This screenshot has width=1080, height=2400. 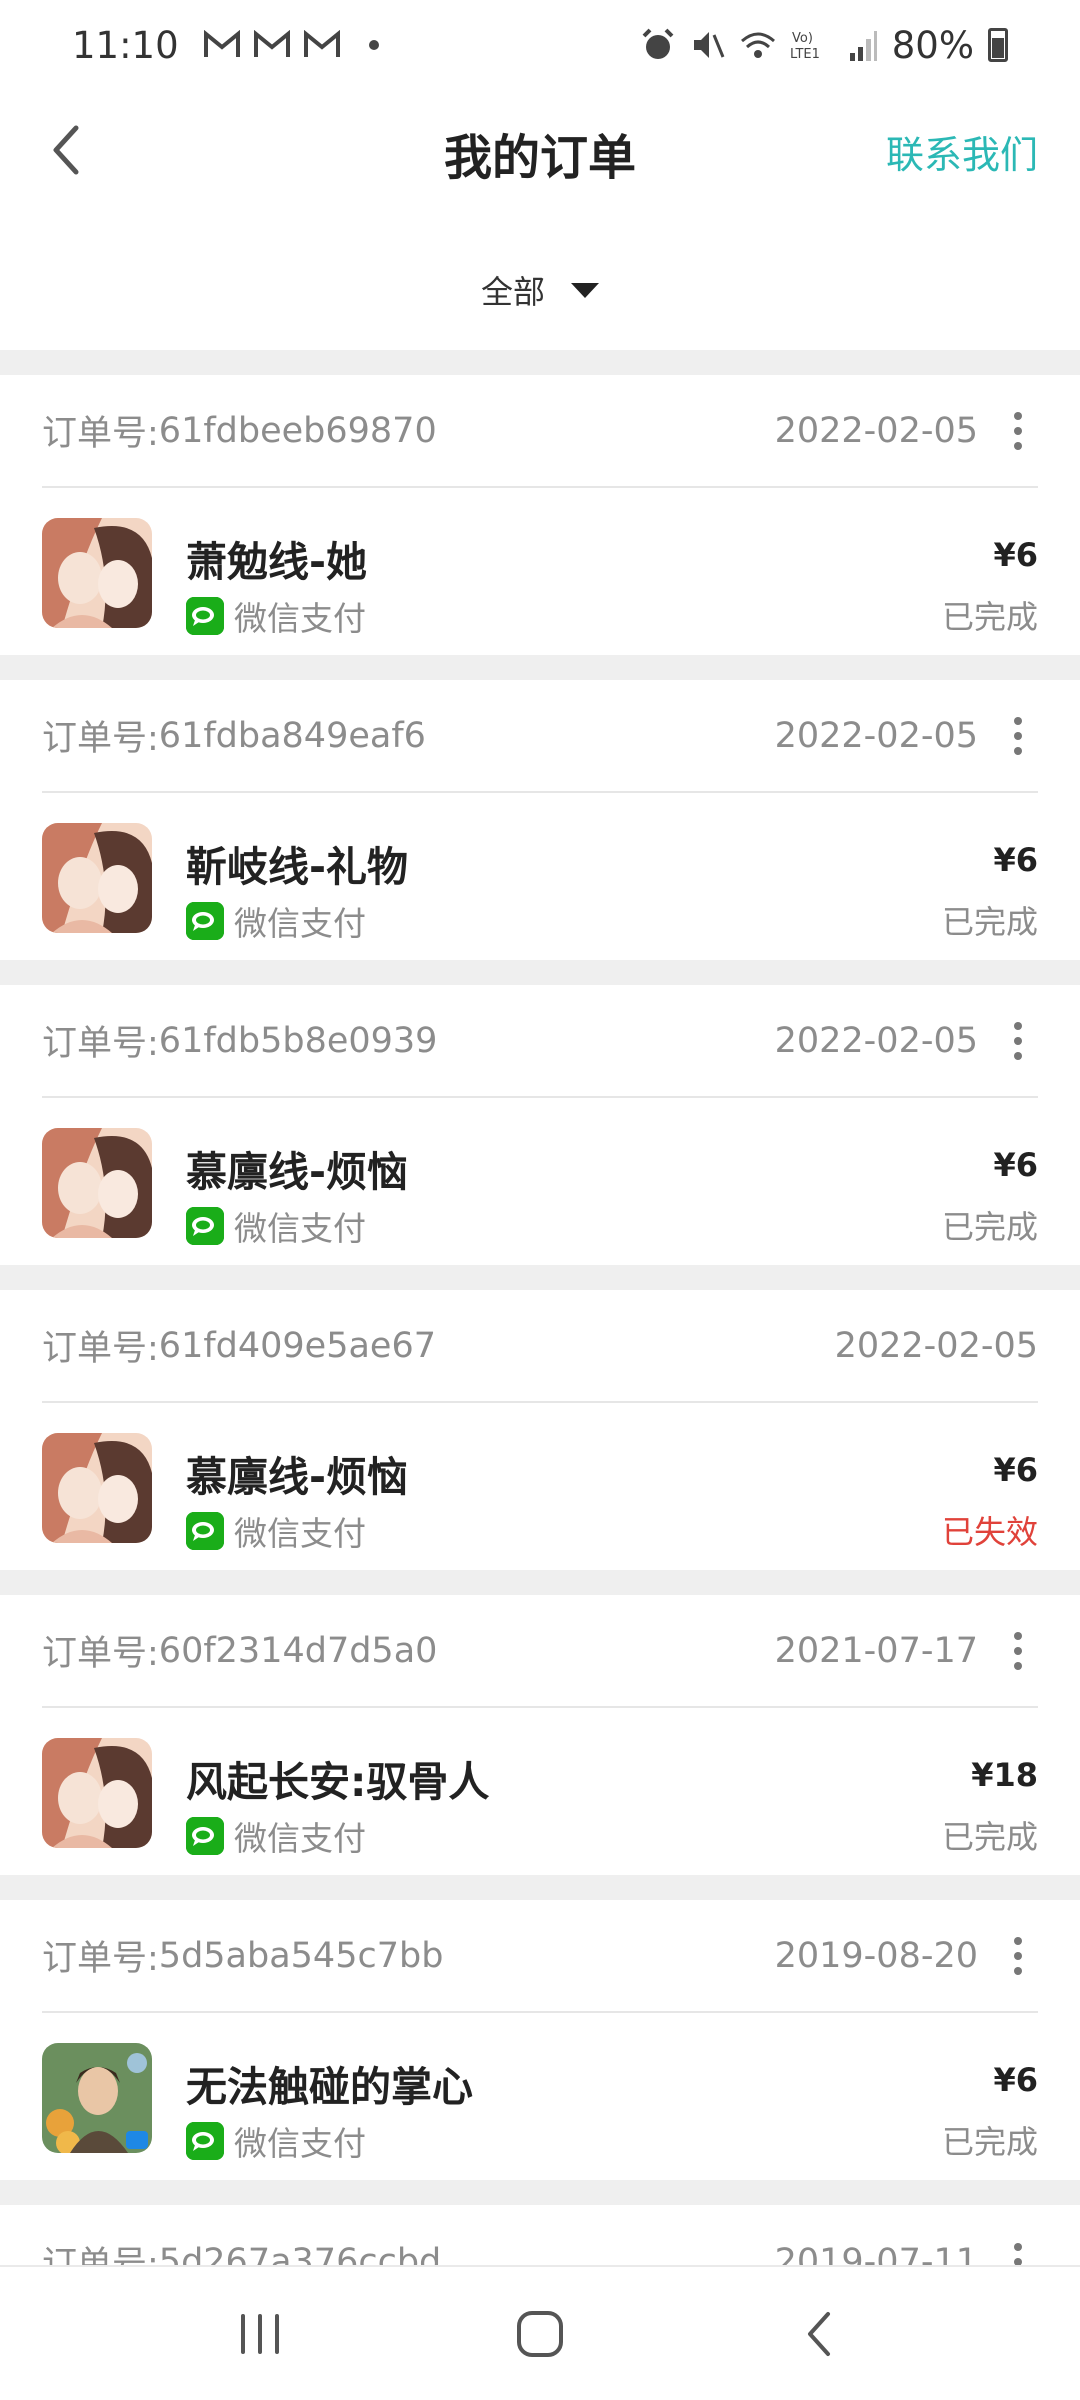 What do you see at coordinates (540, 45) in the screenshot?
I see `status-bar: 11:10 Vo) LTE1 80%` at bounding box center [540, 45].